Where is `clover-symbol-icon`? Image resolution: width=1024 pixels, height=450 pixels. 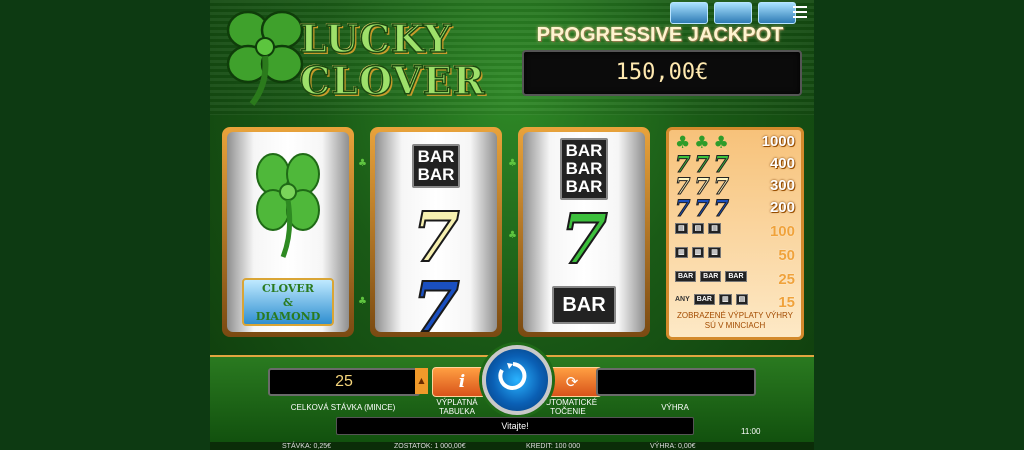
clover-symbol-icon is located at coordinates (288, 205).